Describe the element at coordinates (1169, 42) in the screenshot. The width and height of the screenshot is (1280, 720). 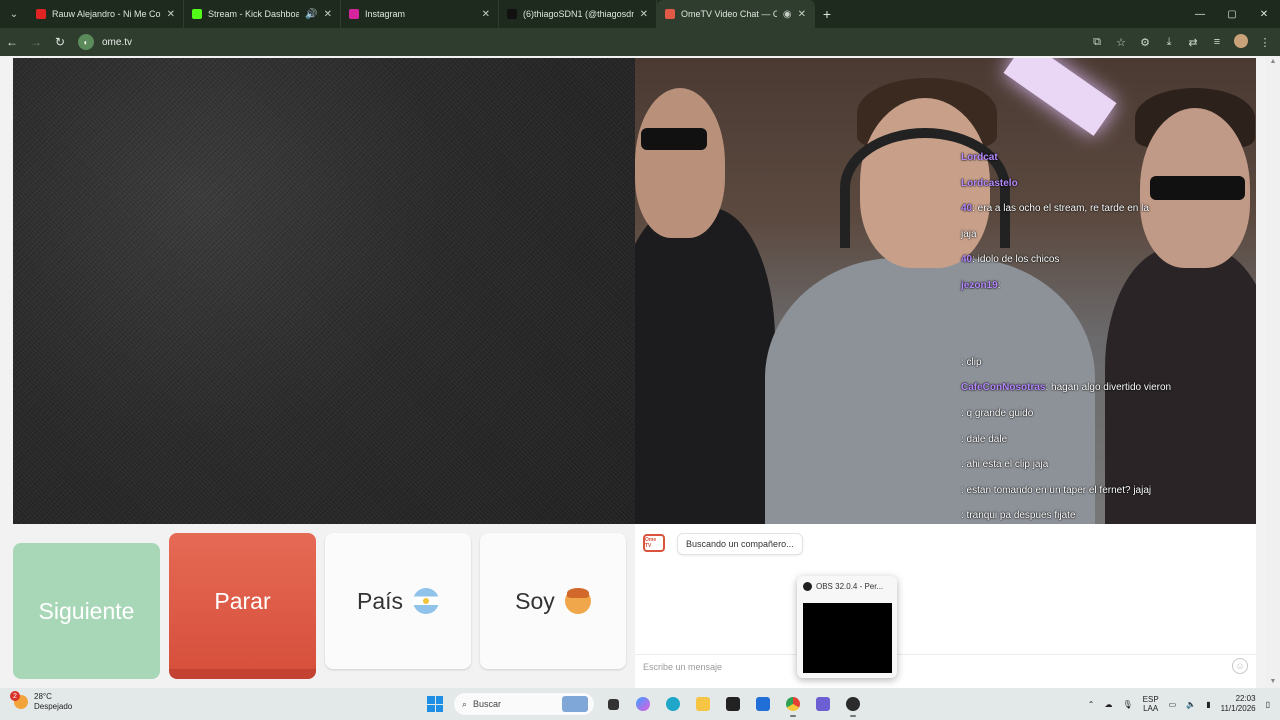
I see `download-icon: ⤓` at that location.